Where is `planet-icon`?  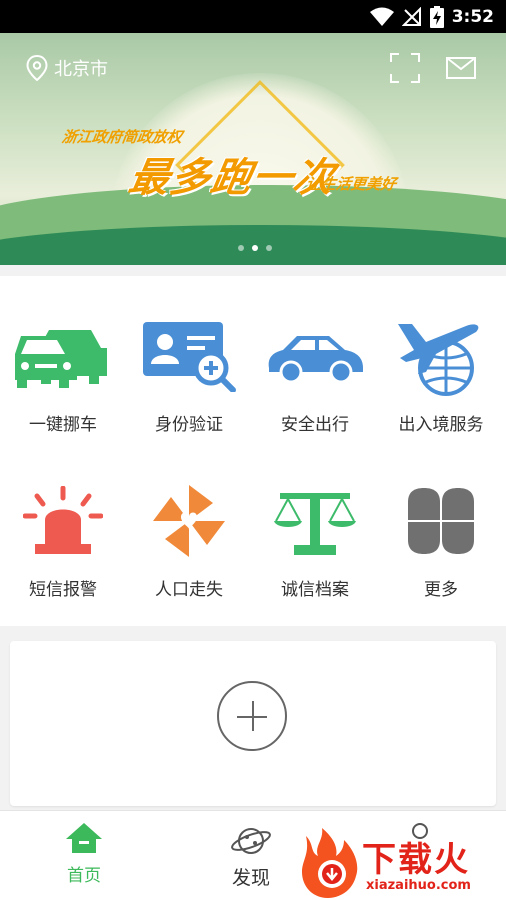 planet-icon is located at coordinates (251, 841).